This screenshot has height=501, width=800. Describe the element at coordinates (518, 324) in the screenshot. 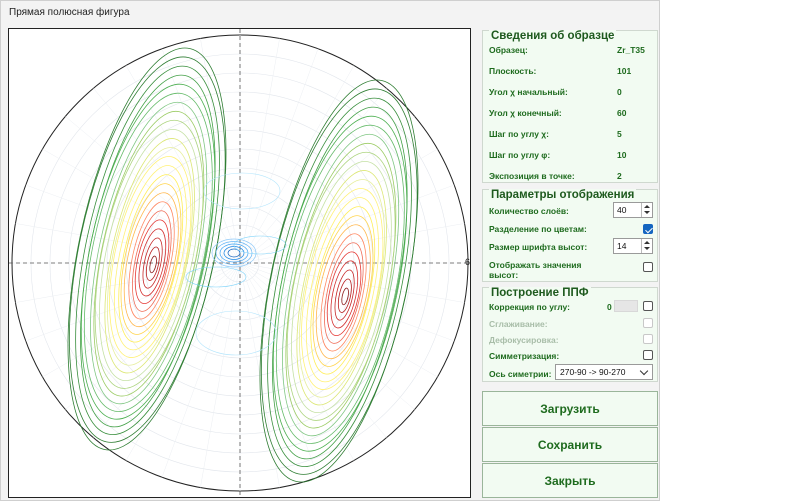

I see `smoothing-label: Сглаживание:` at that location.